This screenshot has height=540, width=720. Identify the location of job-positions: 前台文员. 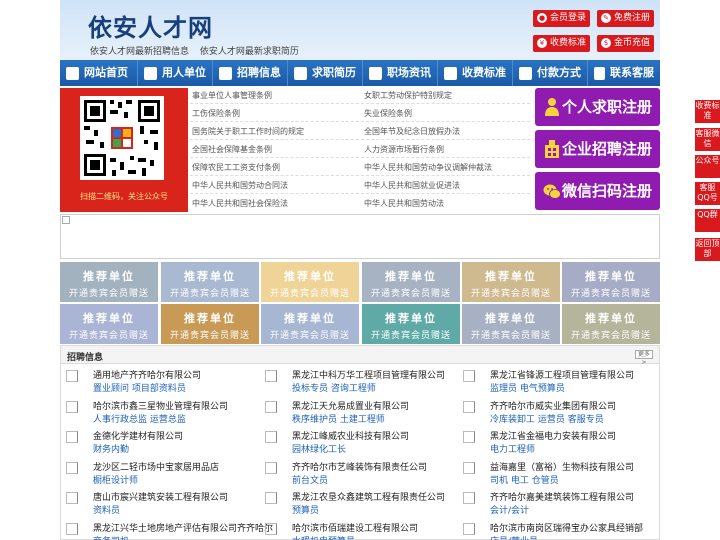
(310, 479).